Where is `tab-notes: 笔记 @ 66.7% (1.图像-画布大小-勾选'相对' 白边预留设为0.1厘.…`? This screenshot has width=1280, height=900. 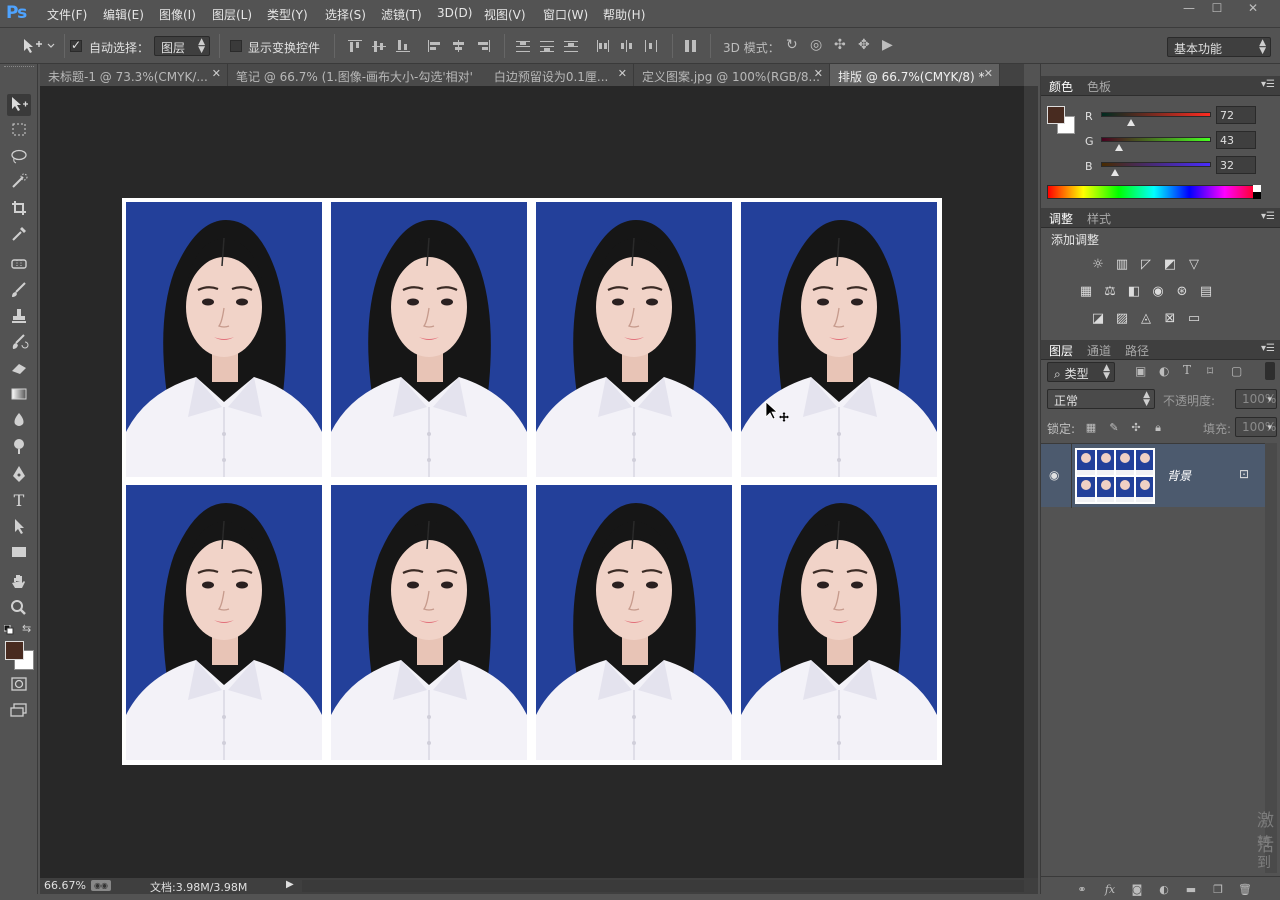 tab-notes: 笔记 @ 66.7% (1.图像-画布大小-勾选'相对' 白边预留设为0.1厘.… is located at coordinates (431, 75).